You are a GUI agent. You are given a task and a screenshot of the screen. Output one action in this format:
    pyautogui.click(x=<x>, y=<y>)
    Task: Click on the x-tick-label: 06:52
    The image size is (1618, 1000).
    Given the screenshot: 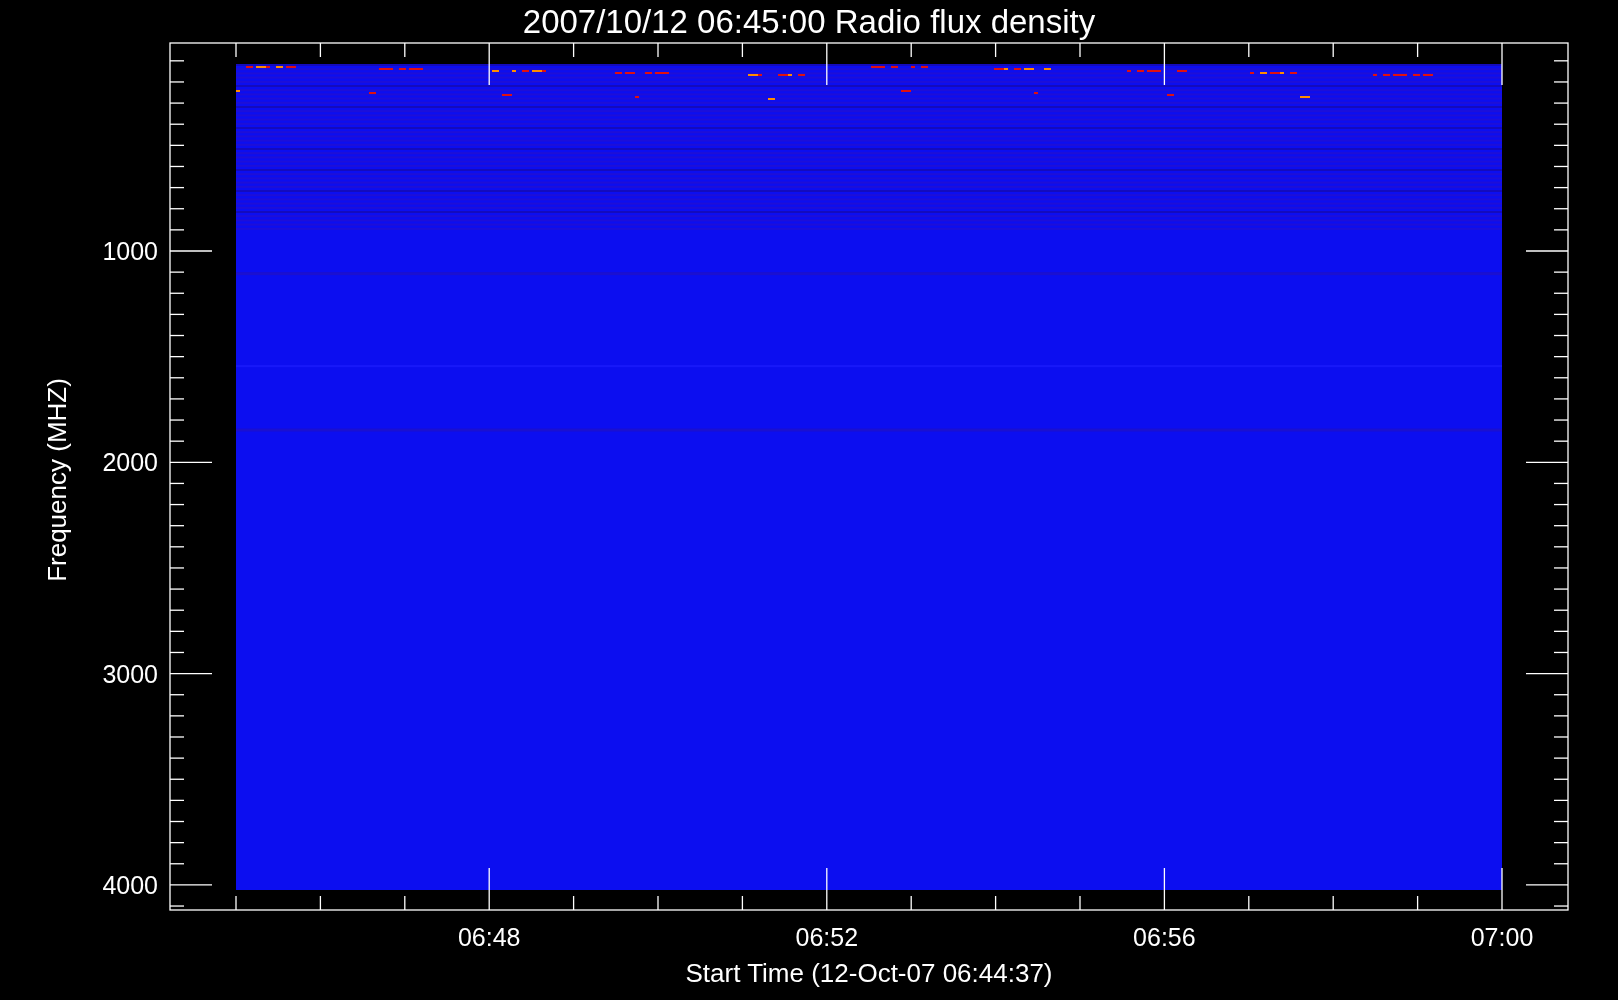 What is the action you would take?
    pyautogui.click(x=827, y=937)
    